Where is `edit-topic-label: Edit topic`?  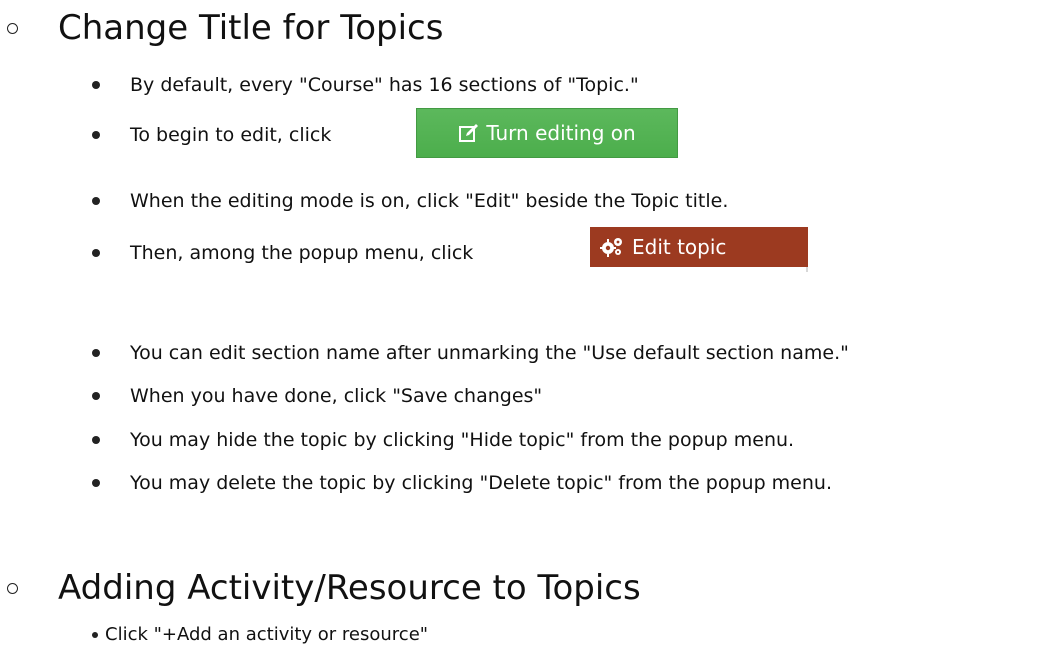 edit-topic-label: Edit topic is located at coordinates (679, 247).